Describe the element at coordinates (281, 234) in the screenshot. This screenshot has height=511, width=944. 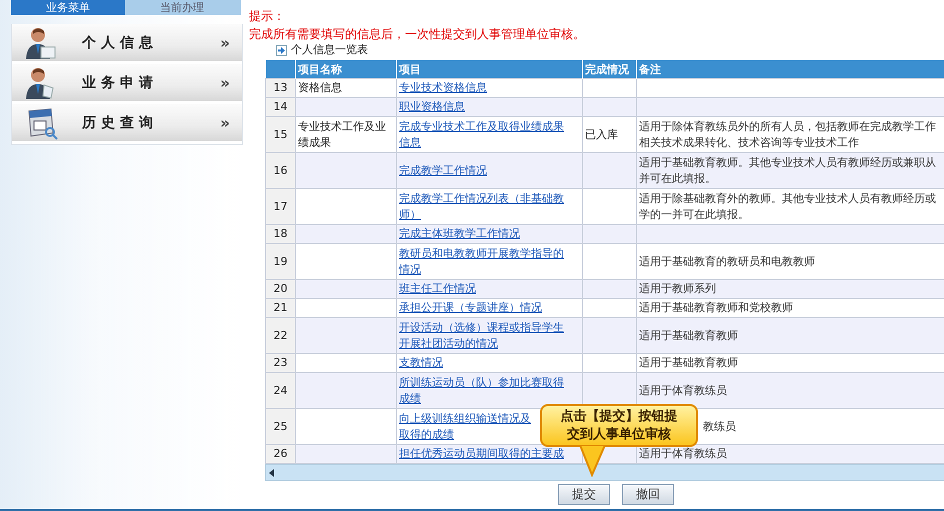
I see `row-number: 18` at that location.